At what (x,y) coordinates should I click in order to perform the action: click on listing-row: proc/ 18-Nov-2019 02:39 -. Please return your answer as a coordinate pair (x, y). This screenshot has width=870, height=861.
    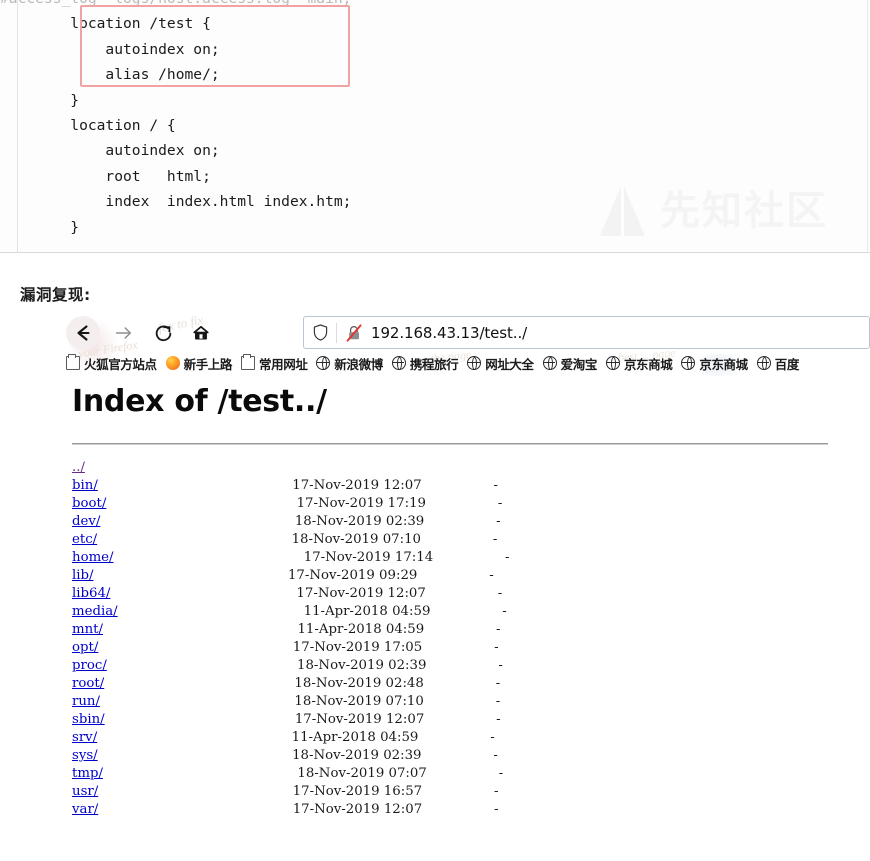
    Looking at the image, I should click on (465, 666).